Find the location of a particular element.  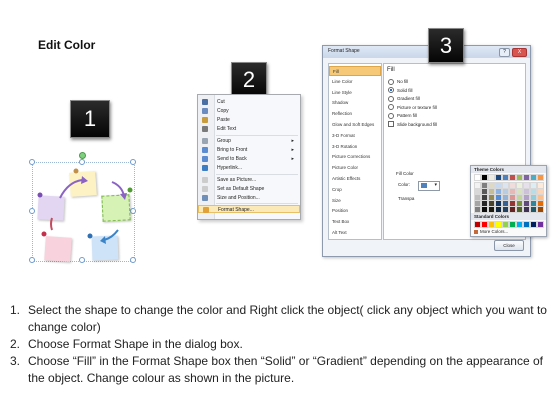

nav-item-picture-corrections: Picture Corrections is located at coordinates (355, 157).